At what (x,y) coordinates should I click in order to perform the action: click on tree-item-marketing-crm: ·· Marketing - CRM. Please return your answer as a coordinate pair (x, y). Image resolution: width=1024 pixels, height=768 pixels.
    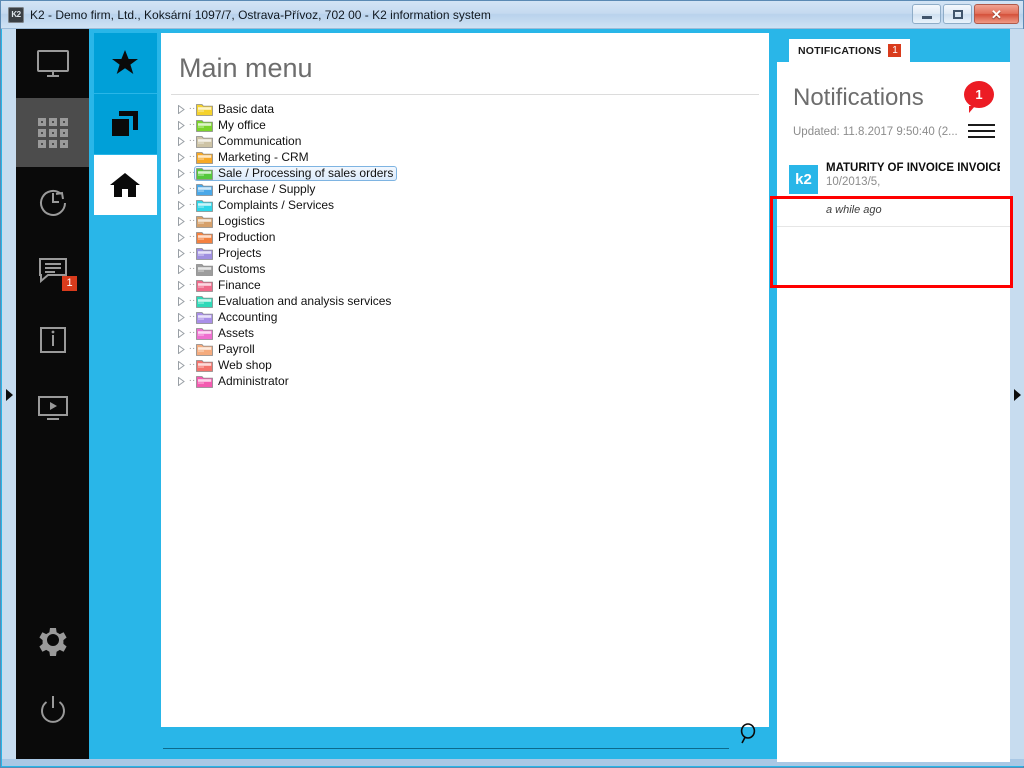
    Looking at the image, I should click on (471, 157).